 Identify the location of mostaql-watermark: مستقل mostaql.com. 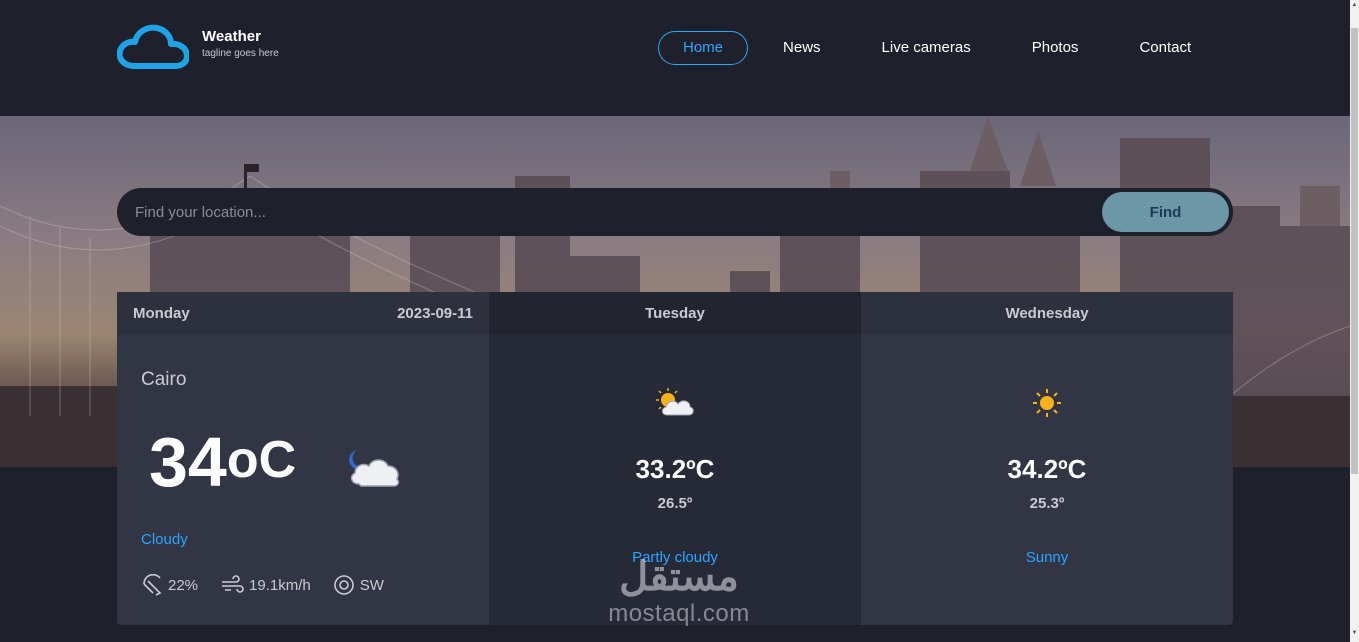
(681, 593).